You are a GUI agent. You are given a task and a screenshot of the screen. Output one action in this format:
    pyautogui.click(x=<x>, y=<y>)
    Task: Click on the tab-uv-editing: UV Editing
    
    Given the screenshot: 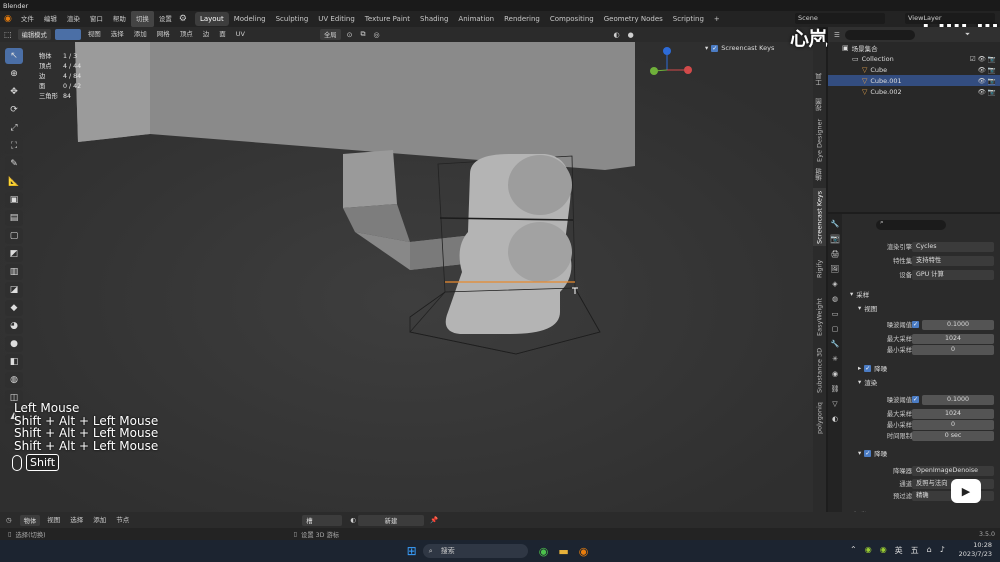 What is the action you would take?
    pyautogui.click(x=336, y=19)
    